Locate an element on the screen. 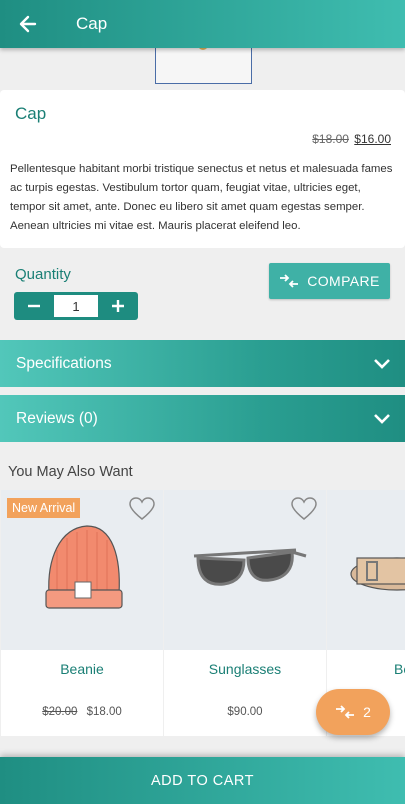  product-card-beanie: New Arrival Beanie $20.00 $18.00 is located at coordinates (82, 613).